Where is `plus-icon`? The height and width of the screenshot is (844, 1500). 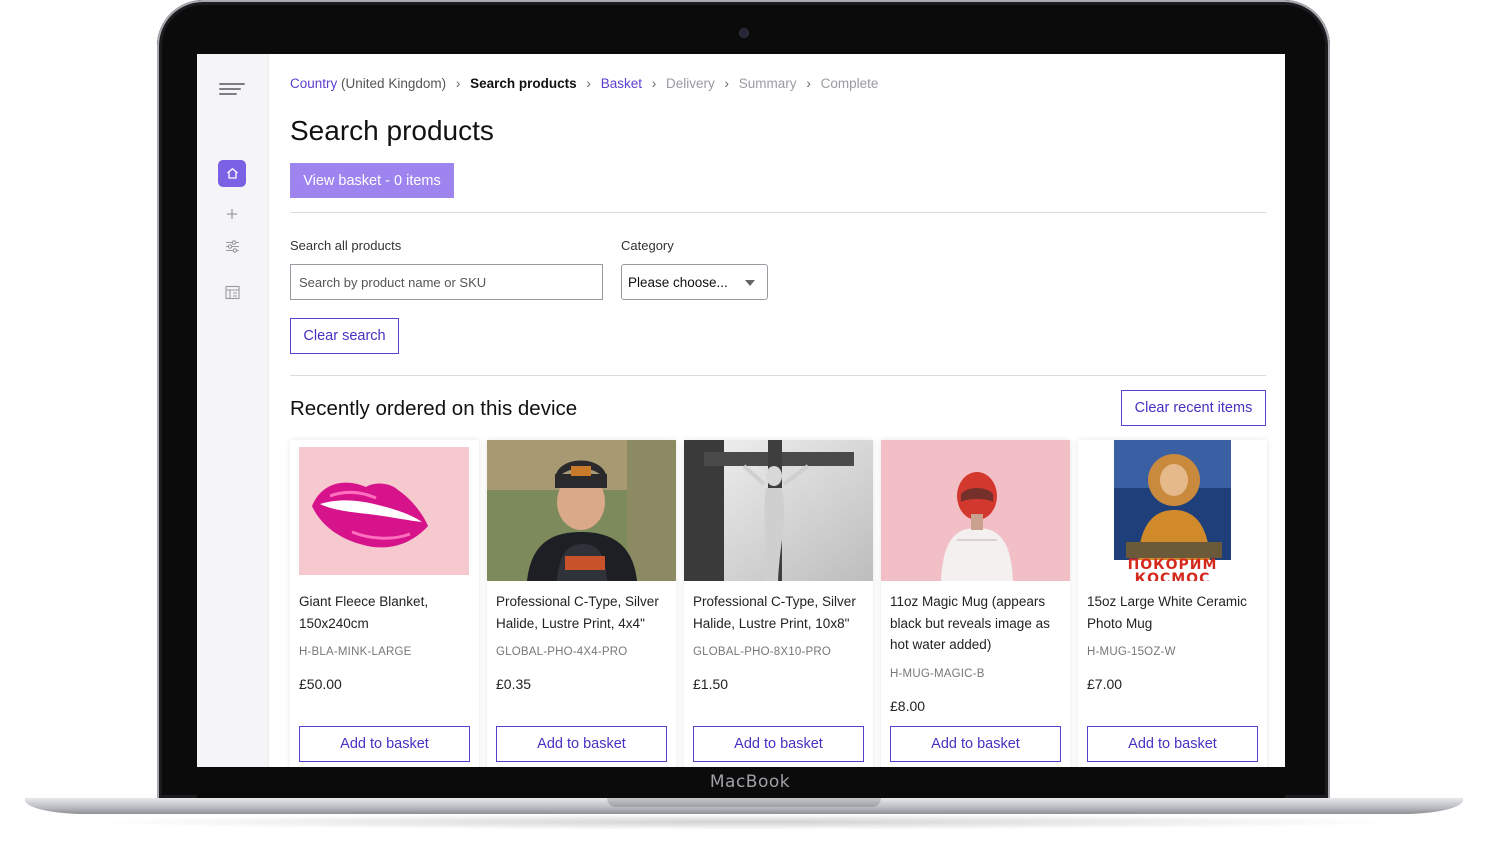
plus-icon is located at coordinates (232, 214).